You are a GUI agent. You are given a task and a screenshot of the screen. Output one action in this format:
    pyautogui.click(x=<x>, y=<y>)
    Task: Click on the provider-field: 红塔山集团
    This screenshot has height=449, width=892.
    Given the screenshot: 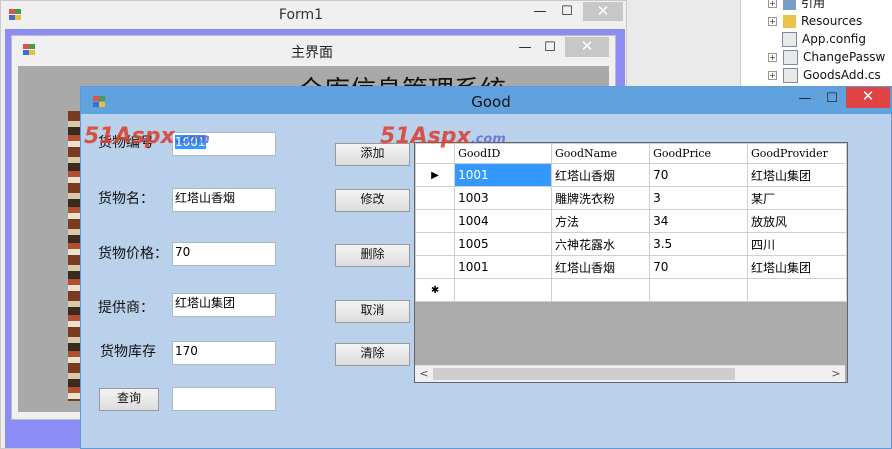 What is the action you would take?
    pyautogui.click(x=224, y=305)
    